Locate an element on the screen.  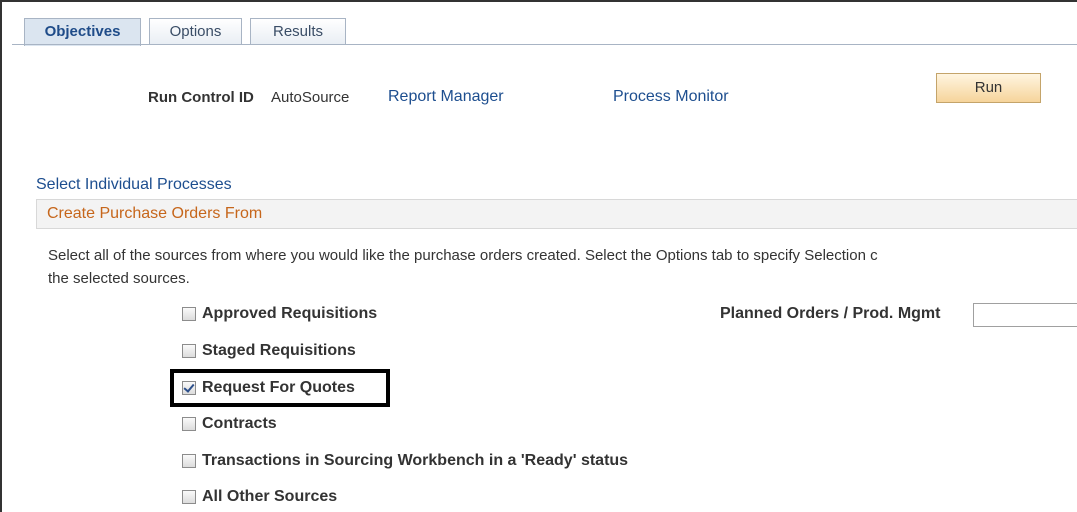
tab-divider is located at coordinates (544, 44).